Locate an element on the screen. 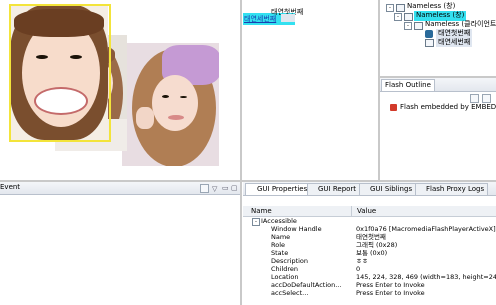 The width and height of the screenshot is (496, 305). tab-flash-proxy-logs: Flash Proxy Logs is located at coordinates (452, 189).